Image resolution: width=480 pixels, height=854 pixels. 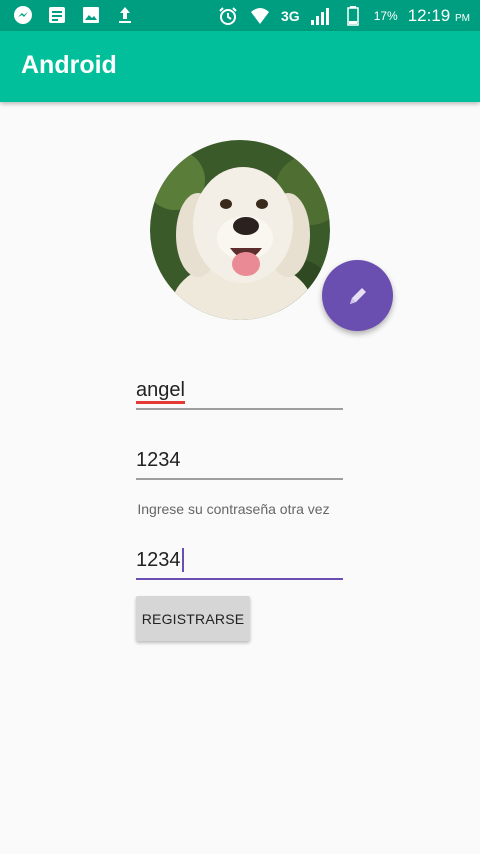 I want to click on alarm-icon, so click(x=228, y=16).